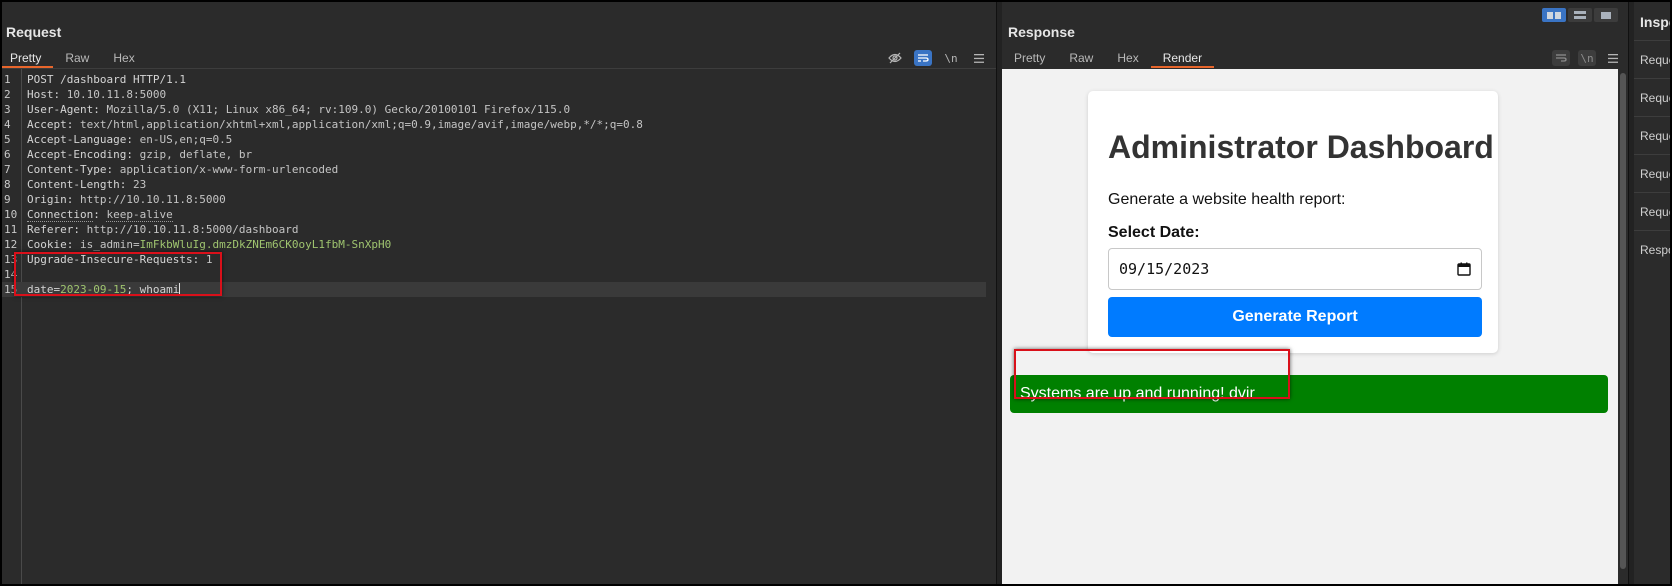  What do you see at coordinates (77, 58) in the screenshot?
I see `request-tab-raw: Raw` at bounding box center [77, 58].